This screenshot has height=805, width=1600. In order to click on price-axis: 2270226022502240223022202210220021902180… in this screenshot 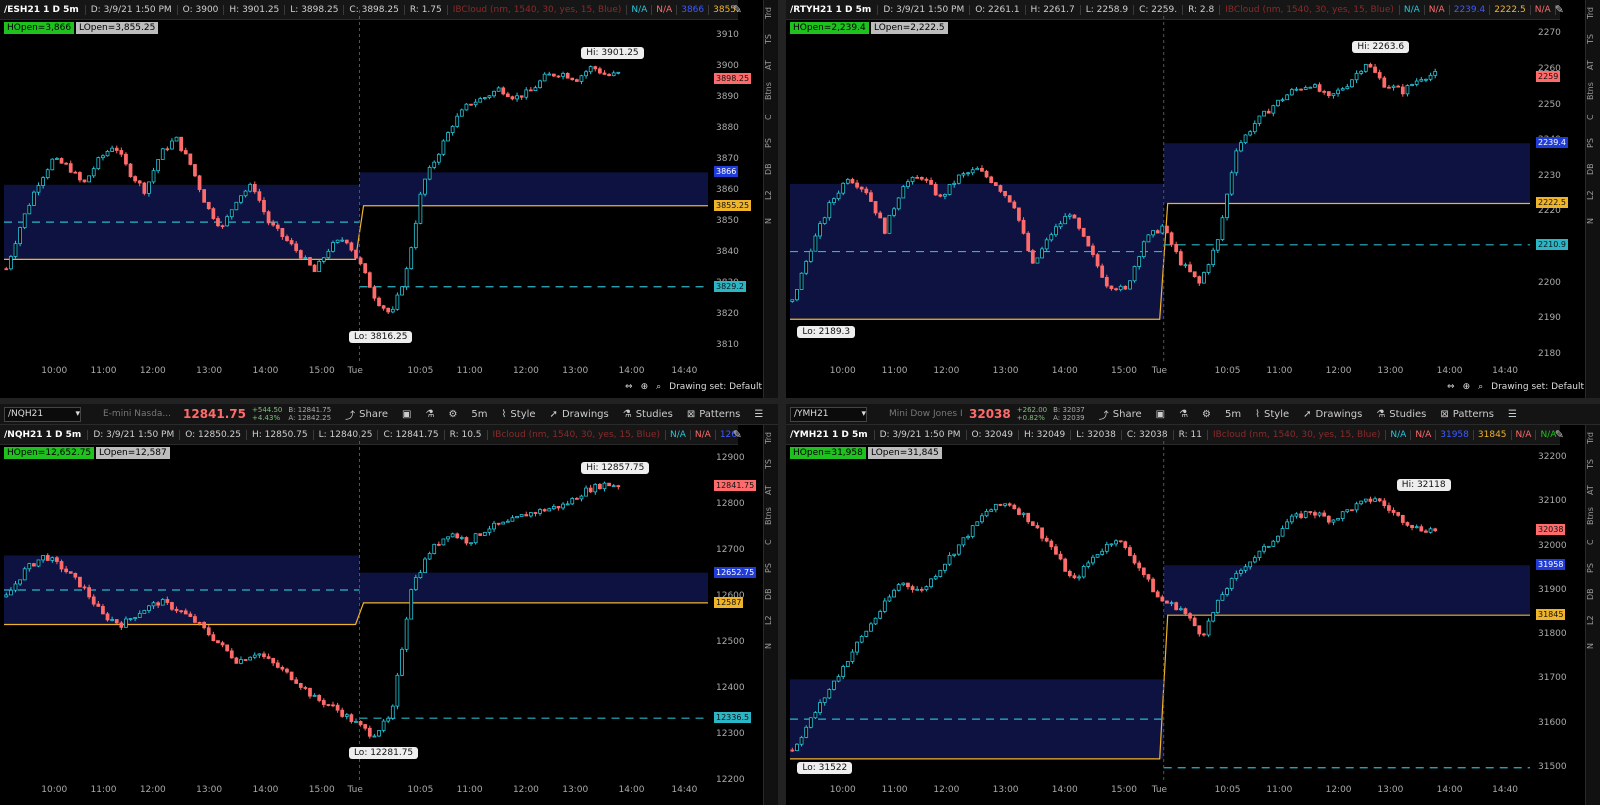, I will do `click(1562, 199)`.